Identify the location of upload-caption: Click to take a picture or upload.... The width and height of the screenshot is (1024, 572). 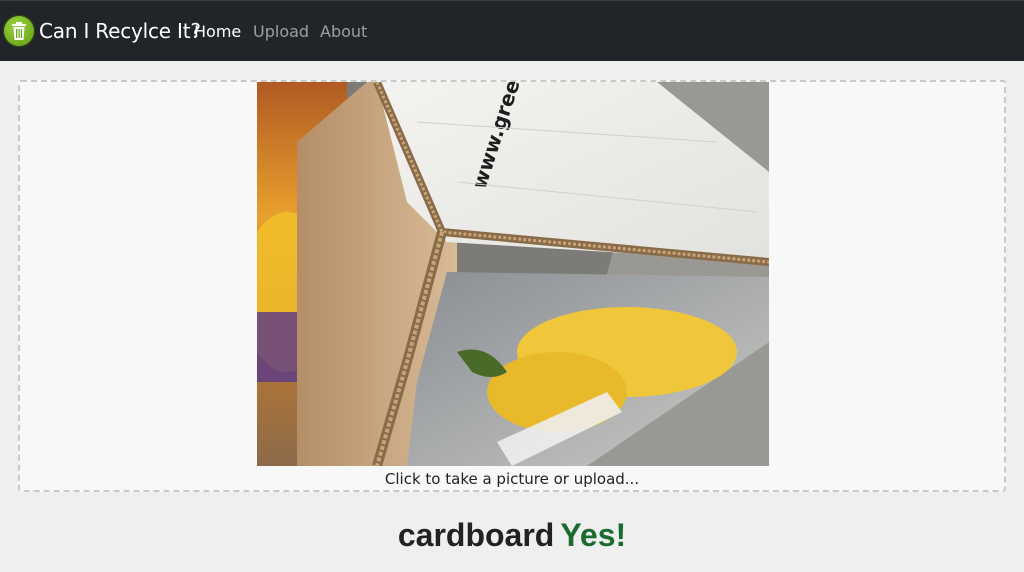
(512, 479).